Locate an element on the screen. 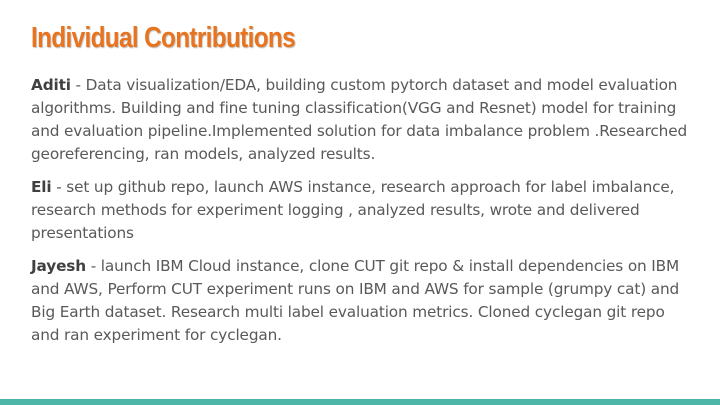 This screenshot has height=405, width=720. contributor-name: Aditi is located at coordinates (51, 85).